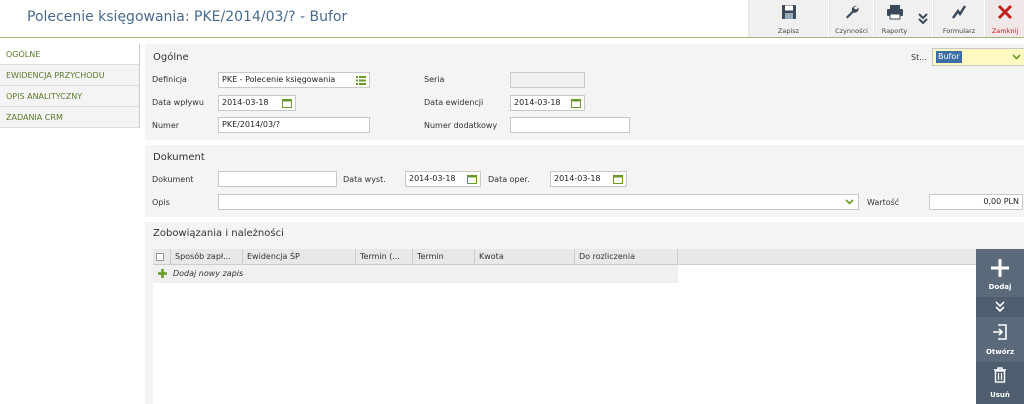  I want to click on definition-field: PKE - Polecenie księgowania, so click(294, 80).